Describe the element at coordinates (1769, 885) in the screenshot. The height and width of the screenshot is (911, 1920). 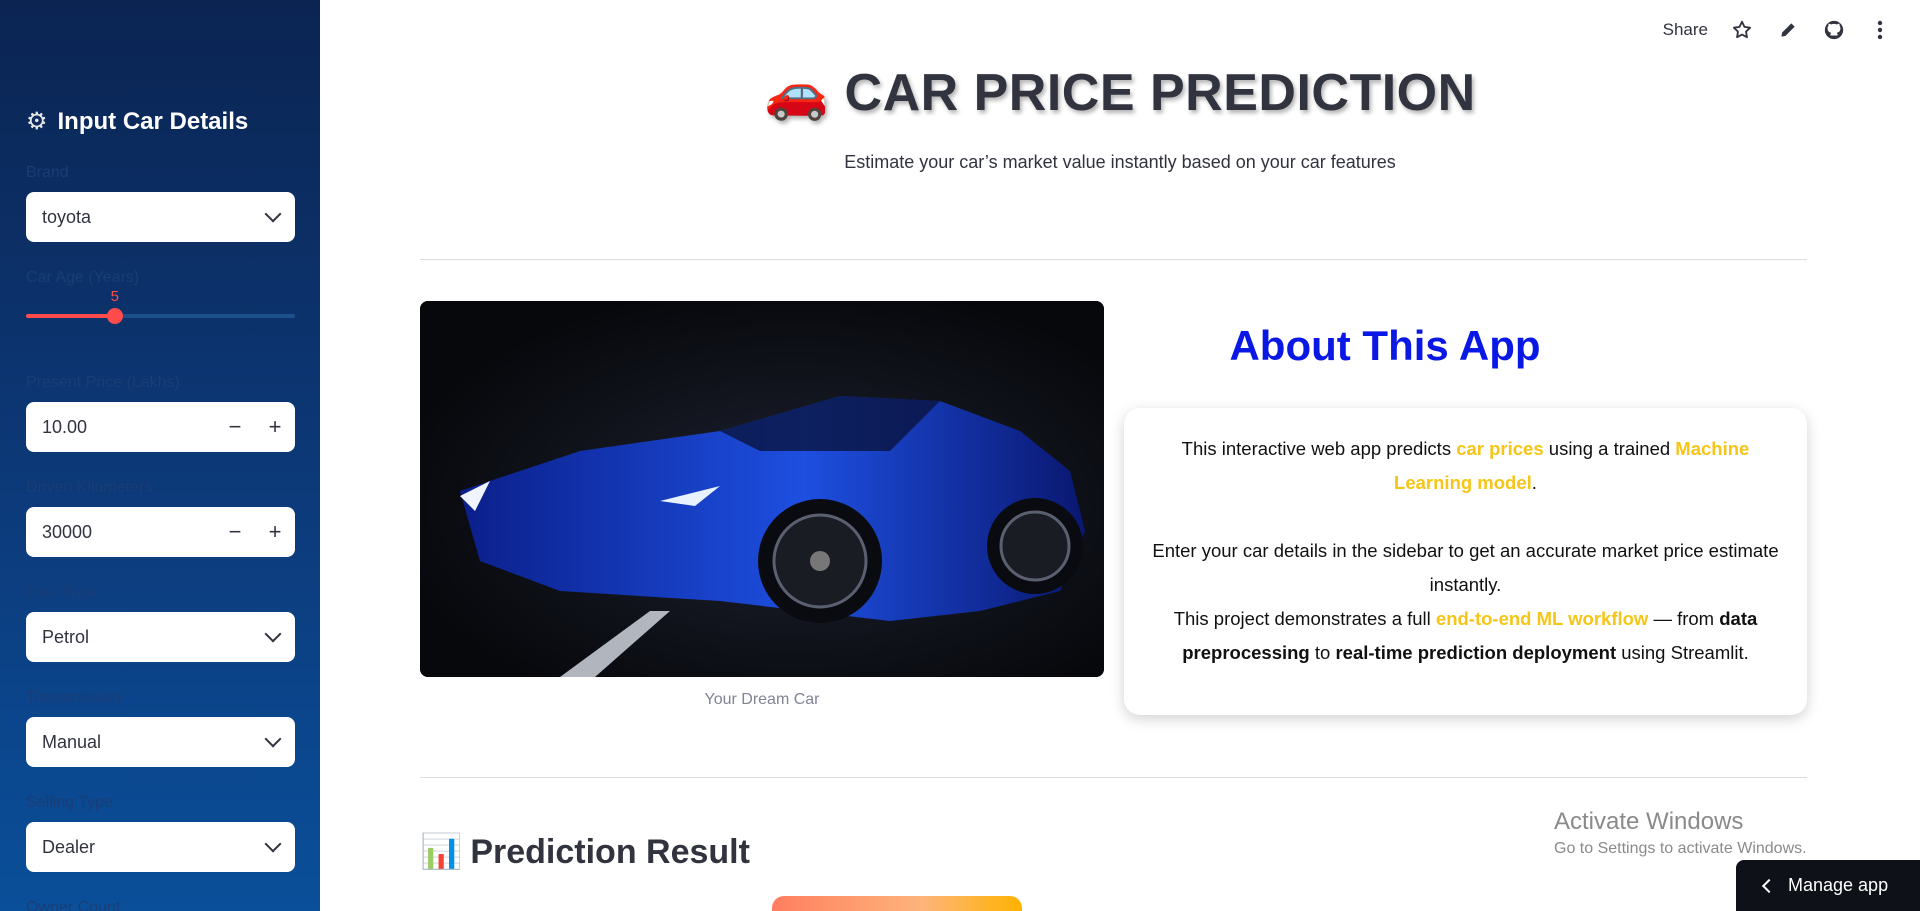
I see `chevron-left-icon` at that location.